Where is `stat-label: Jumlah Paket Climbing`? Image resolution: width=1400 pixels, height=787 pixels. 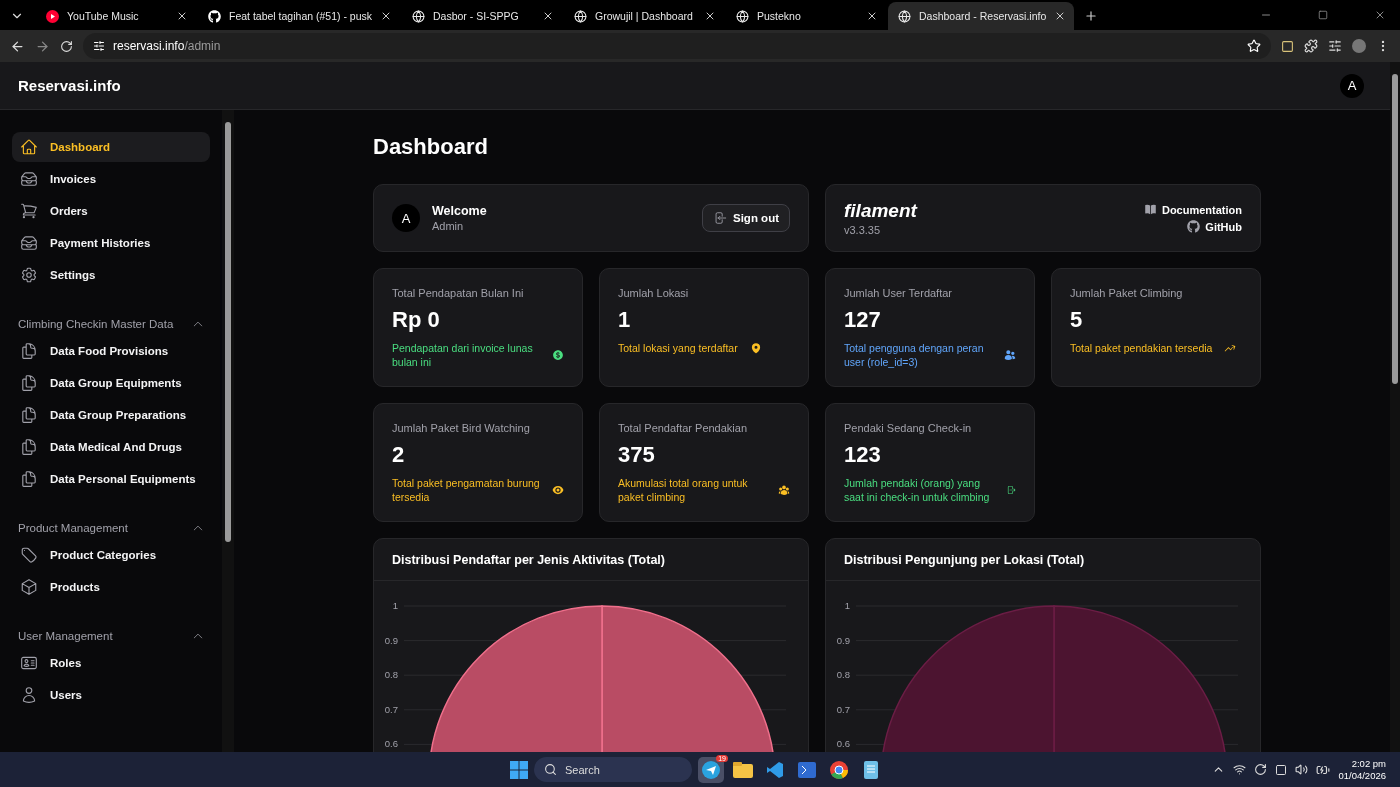
stat-label: Jumlah Paket Climbing is located at coordinates (1127, 293).